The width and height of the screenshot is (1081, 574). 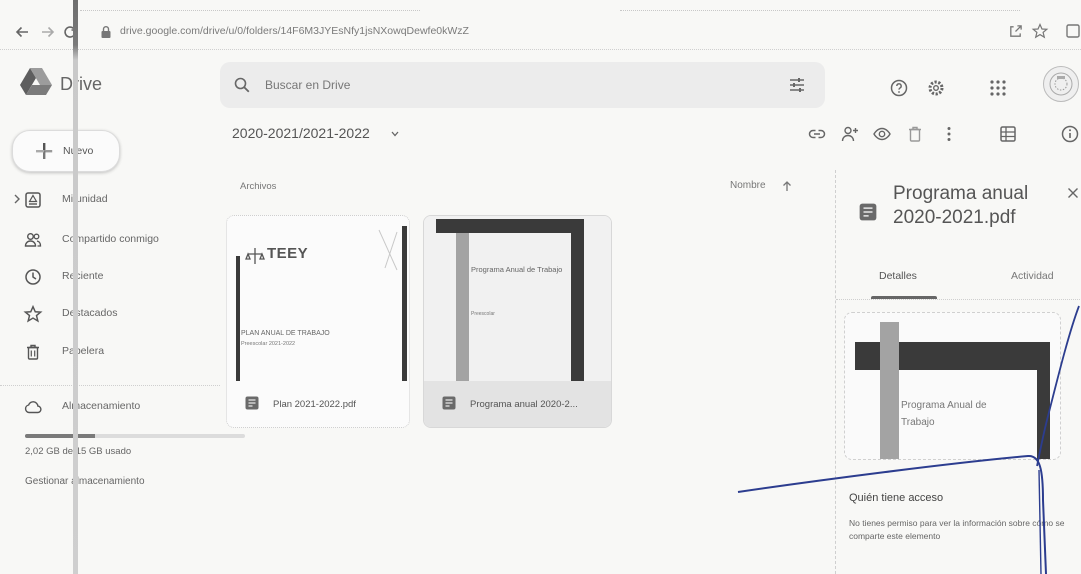 What do you see at coordinates (797, 85) in the screenshot?
I see `tune-icon` at bounding box center [797, 85].